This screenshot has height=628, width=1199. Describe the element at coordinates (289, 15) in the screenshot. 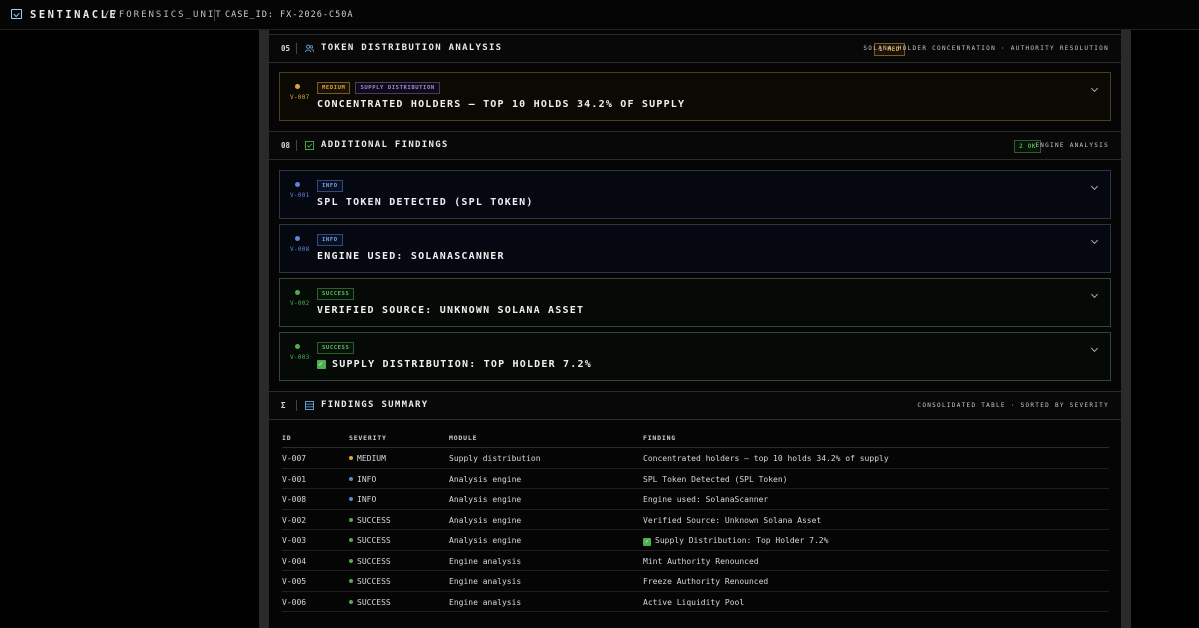

I see `case-id: CASE_ID: FX-2026-C50A` at that location.